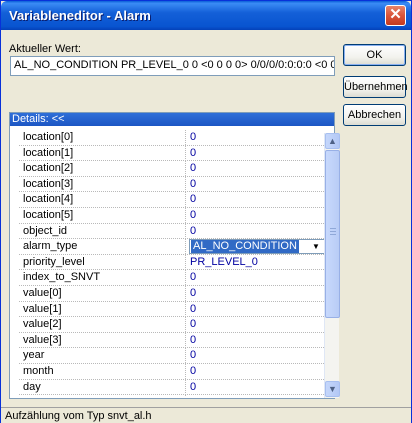 The height and width of the screenshot is (423, 412). What do you see at coordinates (245, 247) in the screenshot?
I see `dropdown-selected-value: AL_NO_CONDITION` at bounding box center [245, 247].